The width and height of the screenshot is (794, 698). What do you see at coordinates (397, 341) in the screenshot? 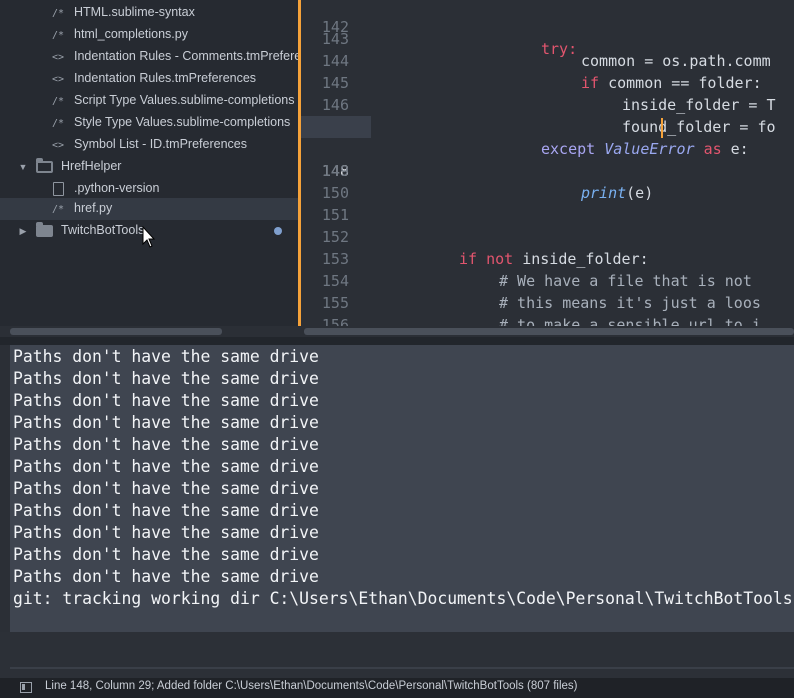
I see `panel-divider` at bounding box center [397, 341].